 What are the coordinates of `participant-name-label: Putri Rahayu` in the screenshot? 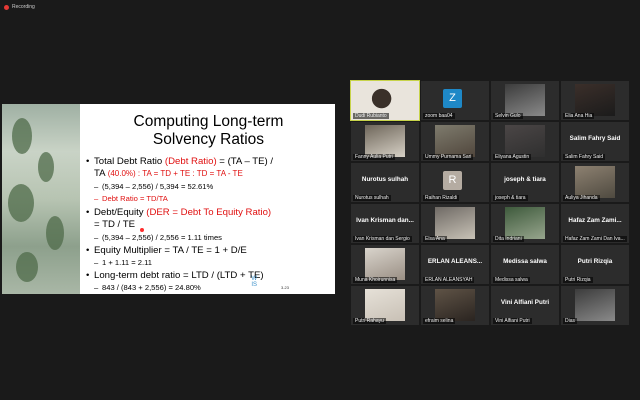 It's located at (369, 321).